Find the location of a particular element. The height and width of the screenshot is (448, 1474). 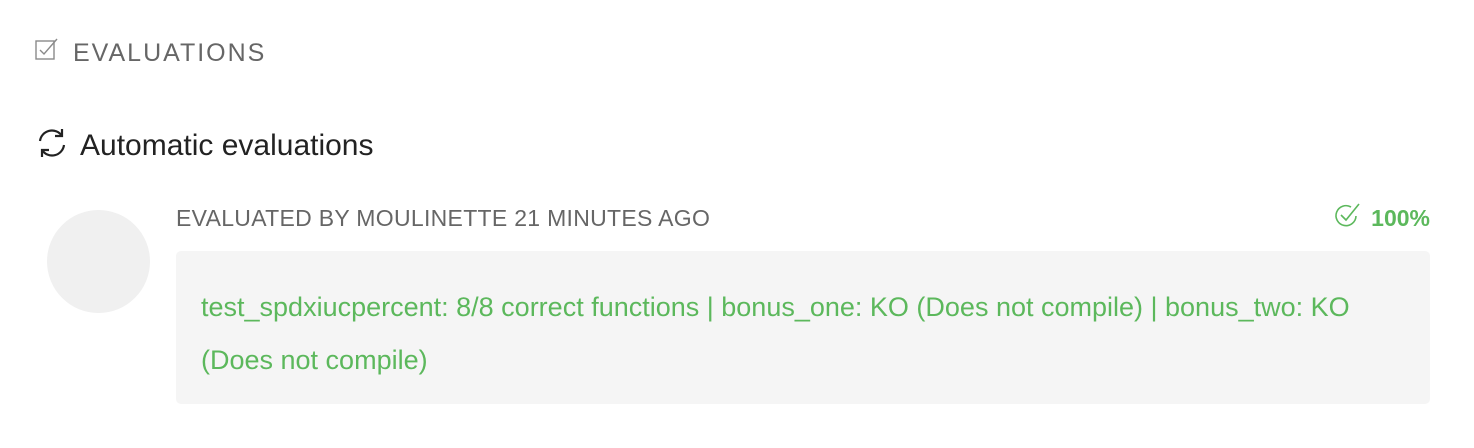

automatic-evaluations-header: Automatic evaluations is located at coordinates (204, 146).